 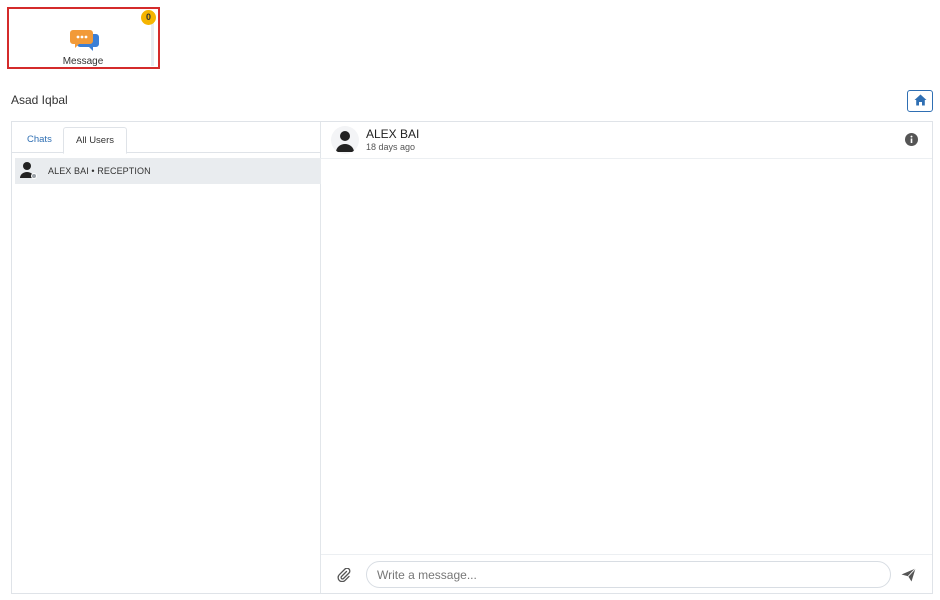 What do you see at coordinates (908, 575) in the screenshot?
I see `send-icon` at bounding box center [908, 575].